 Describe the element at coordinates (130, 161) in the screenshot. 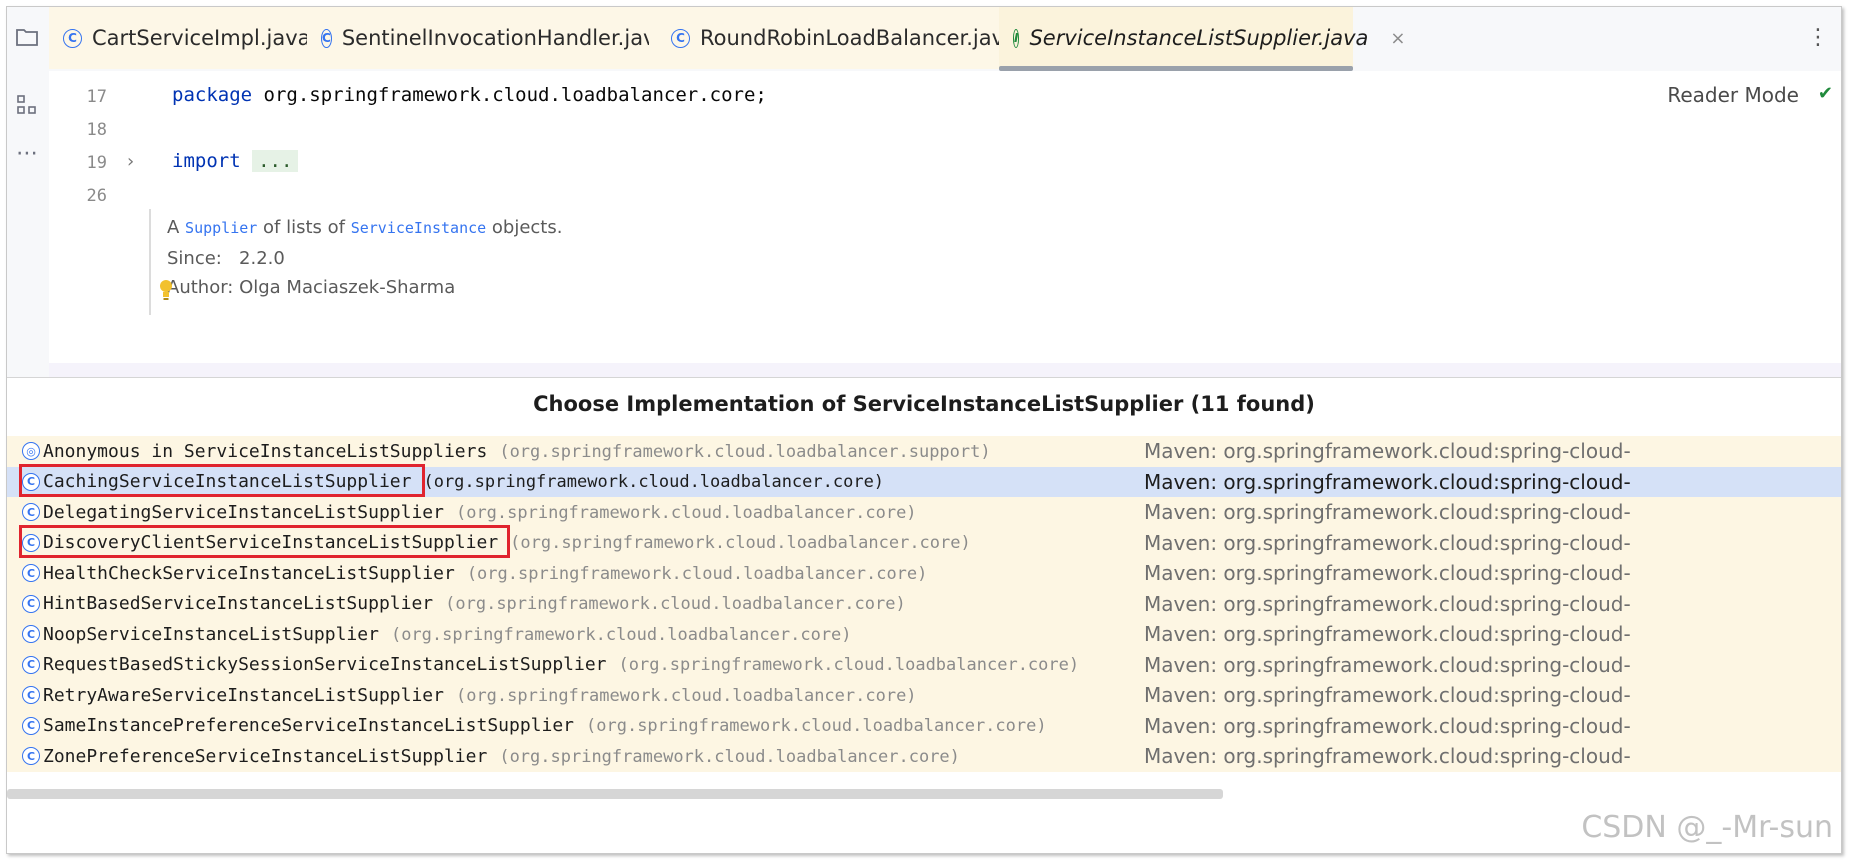

I see `fold-chevron-icon: ›` at that location.